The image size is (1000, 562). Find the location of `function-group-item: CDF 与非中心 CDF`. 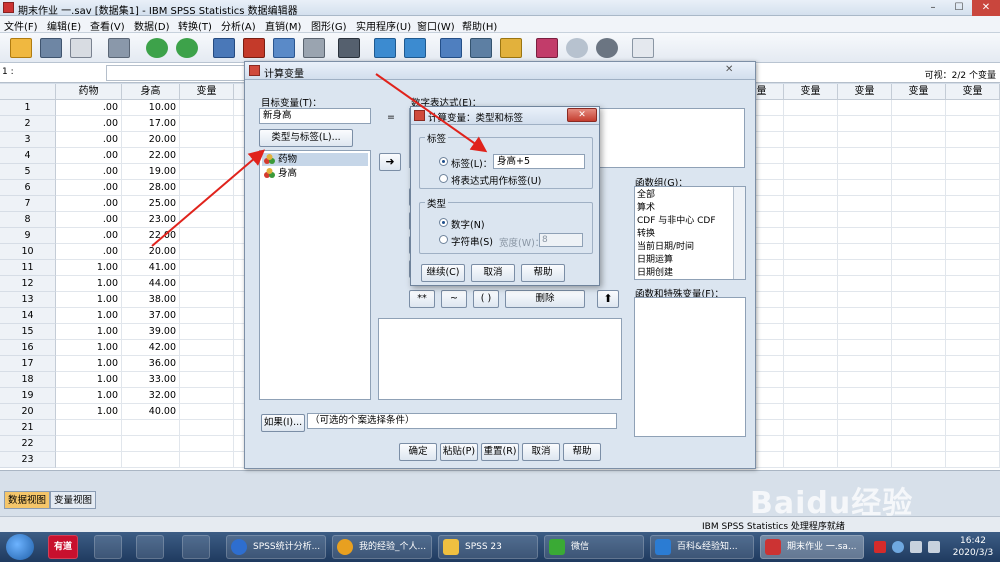

function-group-item: CDF 与非中心 CDF is located at coordinates (676, 221).